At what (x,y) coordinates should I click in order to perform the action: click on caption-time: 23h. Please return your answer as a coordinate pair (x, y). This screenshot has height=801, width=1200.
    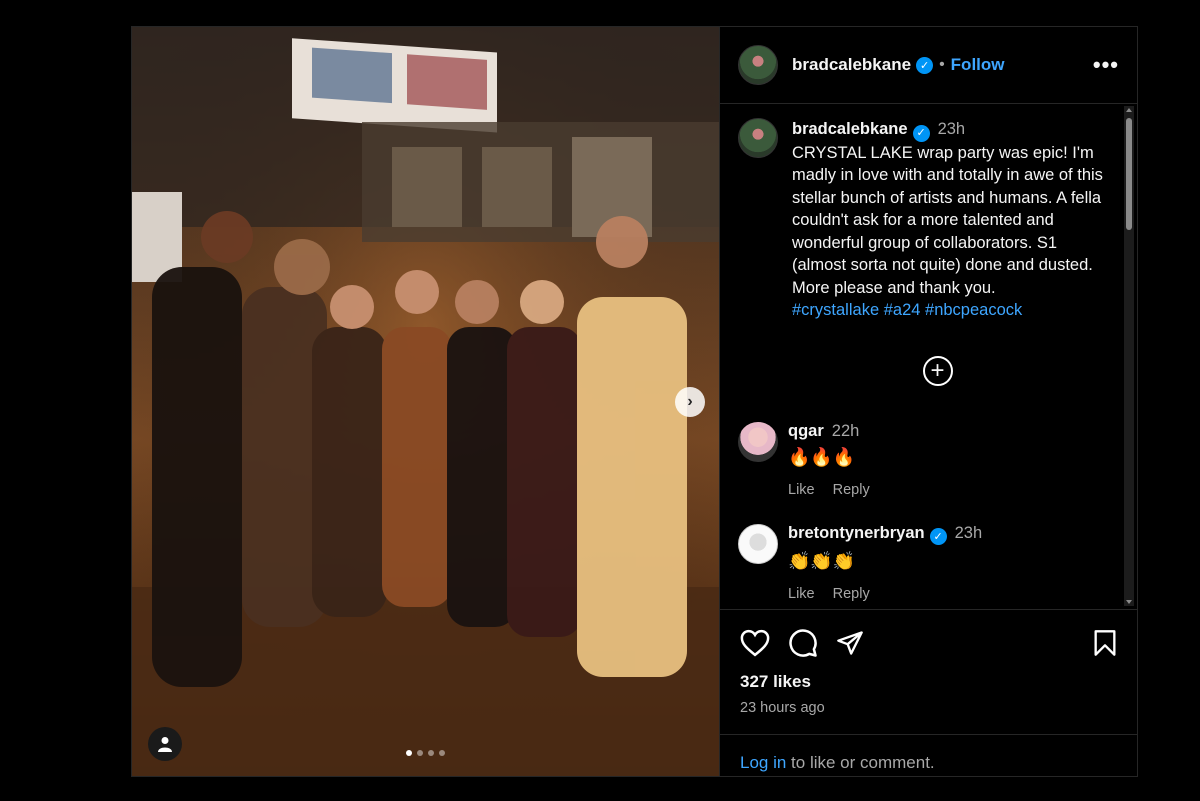
    Looking at the image, I should click on (951, 129).